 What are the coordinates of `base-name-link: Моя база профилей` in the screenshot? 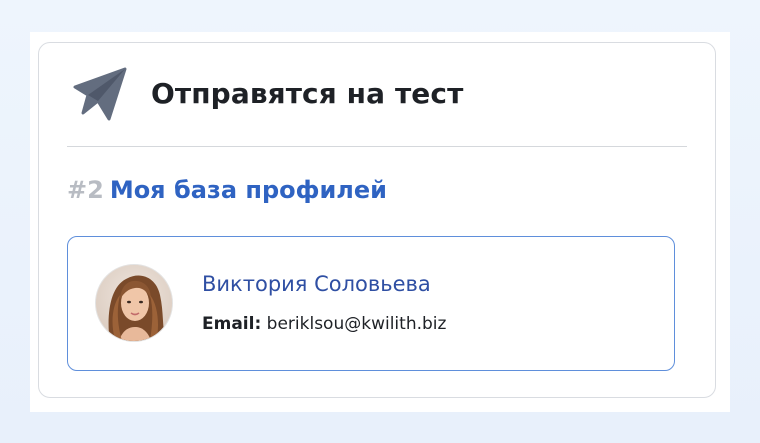 It's located at (248, 190).